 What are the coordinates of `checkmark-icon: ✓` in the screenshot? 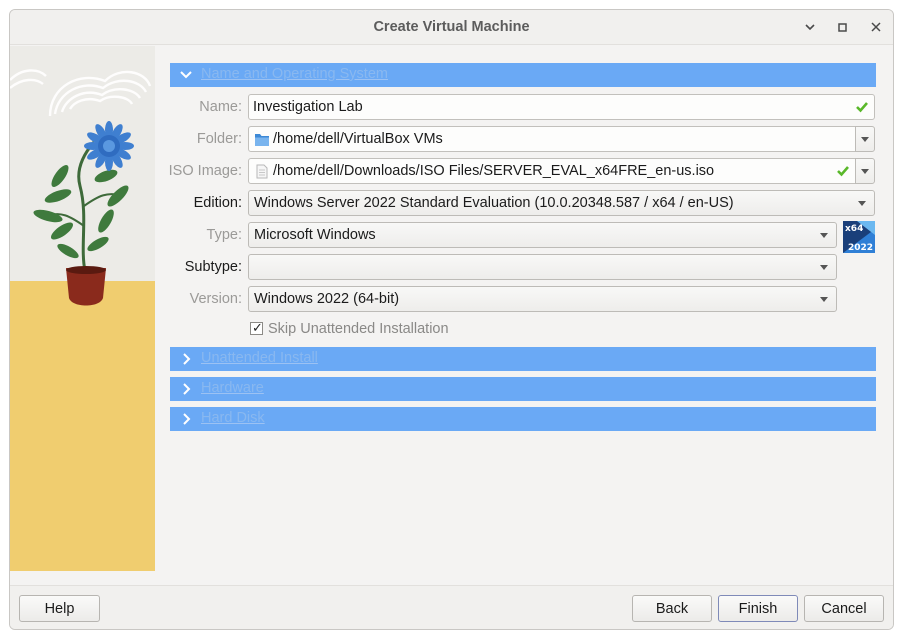 It's located at (257, 327).